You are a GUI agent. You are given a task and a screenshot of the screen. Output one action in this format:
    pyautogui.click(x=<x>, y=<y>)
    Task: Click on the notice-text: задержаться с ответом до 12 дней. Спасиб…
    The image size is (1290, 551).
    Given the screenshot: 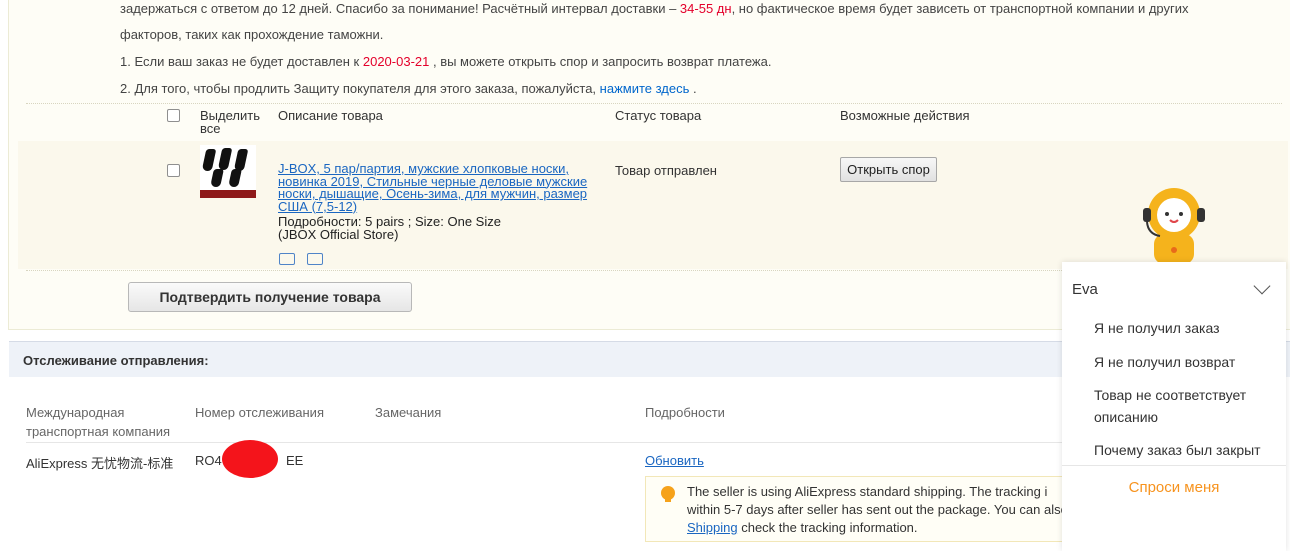 What is the action you would take?
    pyautogui.click(x=400, y=8)
    